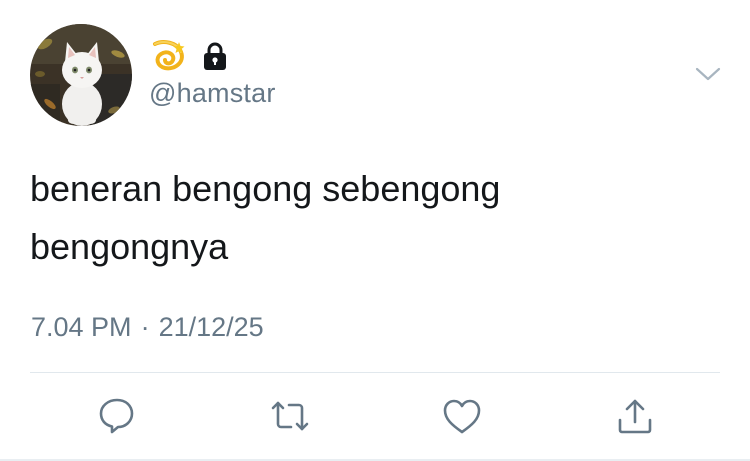  Describe the element at coordinates (212, 93) in the screenshot. I see `user-handle: @hamstar` at that location.